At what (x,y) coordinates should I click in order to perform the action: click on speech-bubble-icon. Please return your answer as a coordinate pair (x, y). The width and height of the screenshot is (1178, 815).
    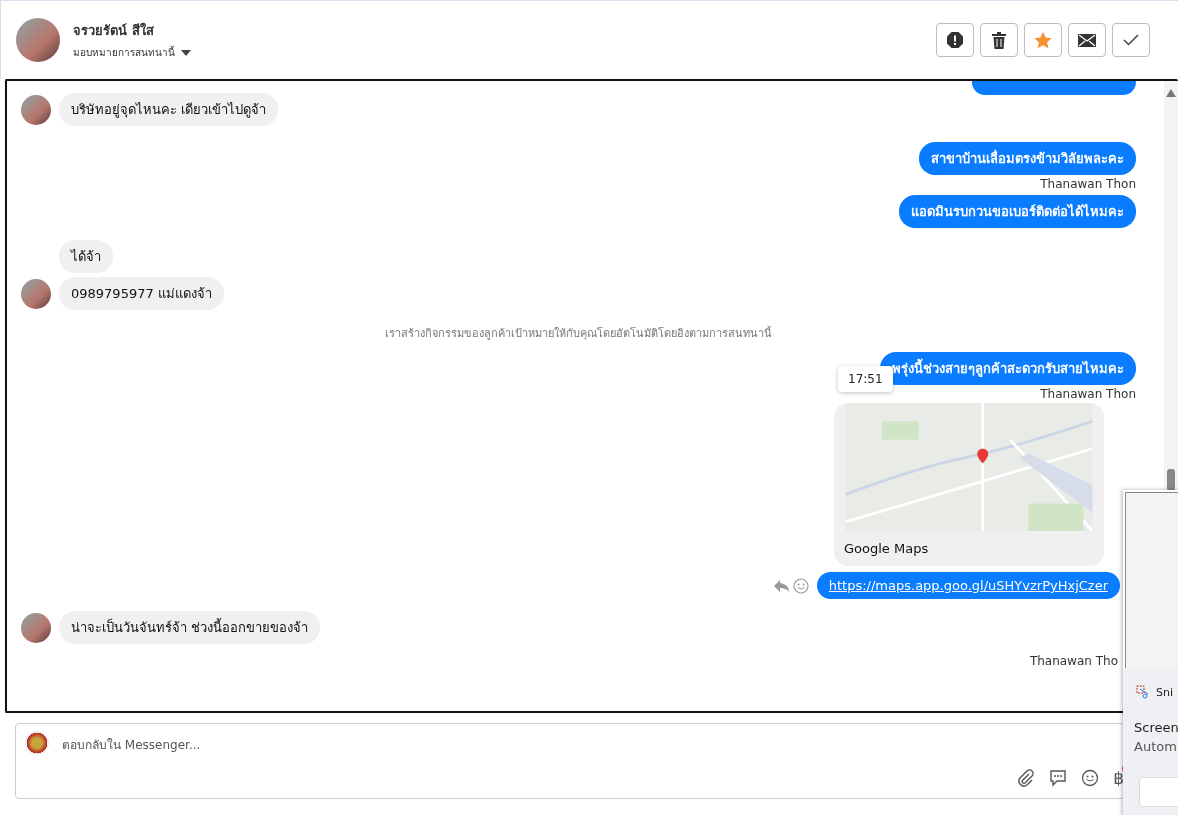
    Looking at the image, I should click on (1058, 778).